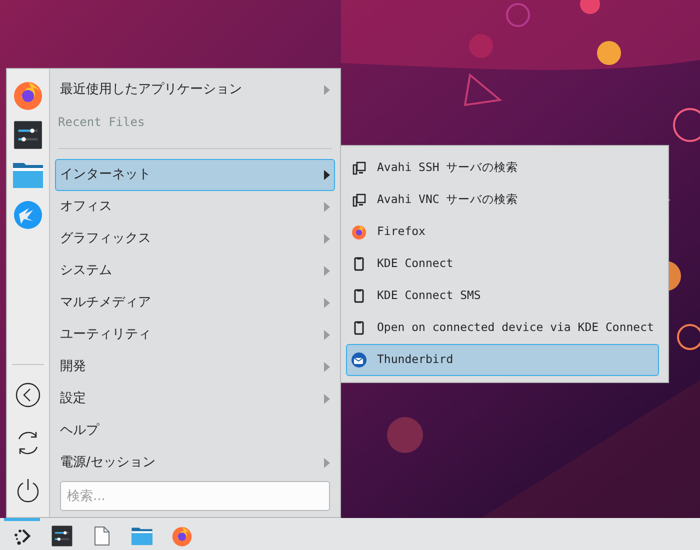 This screenshot has height=550, width=700. Describe the element at coordinates (502, 232) in the screenshot. I see `submenu-item: Firefox` at that location.